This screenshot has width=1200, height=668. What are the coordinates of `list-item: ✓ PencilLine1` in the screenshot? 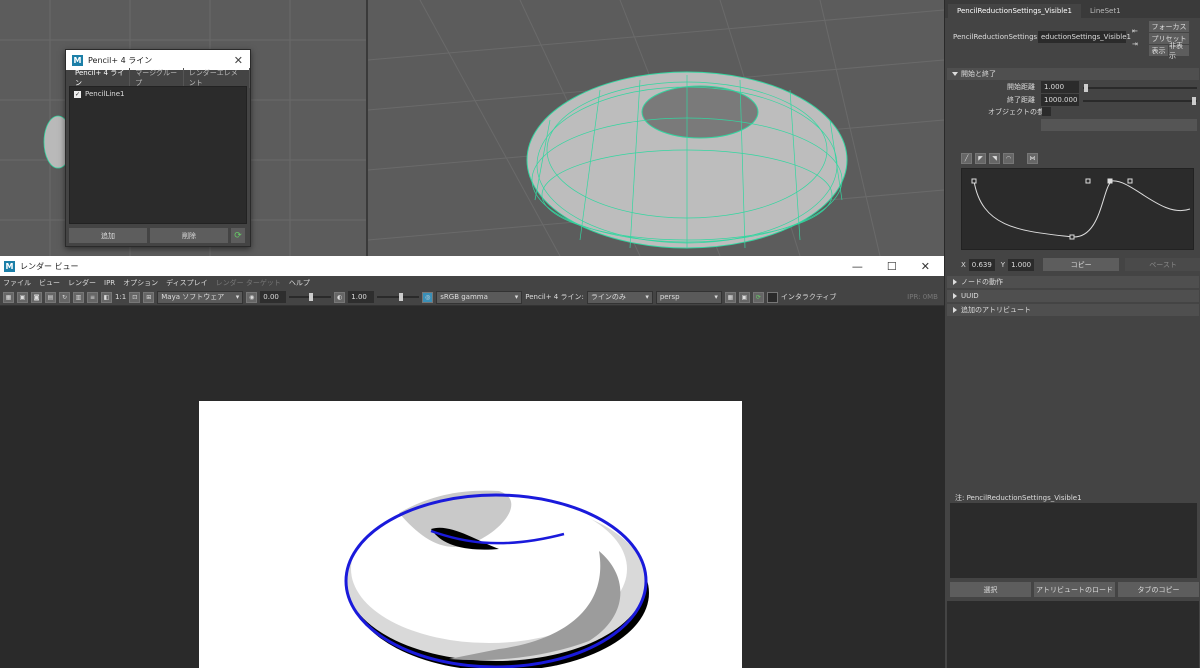 It's located at (158, 94).